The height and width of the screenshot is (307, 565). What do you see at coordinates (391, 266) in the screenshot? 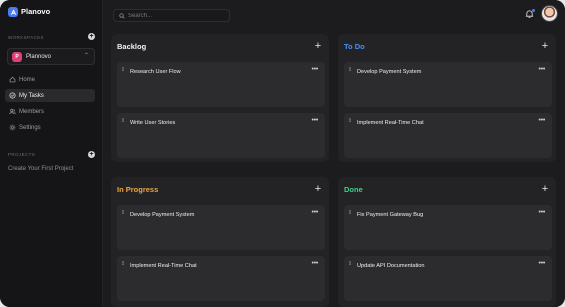
I see `task-title: Update API Documentation` at bounding box center [391, 266].